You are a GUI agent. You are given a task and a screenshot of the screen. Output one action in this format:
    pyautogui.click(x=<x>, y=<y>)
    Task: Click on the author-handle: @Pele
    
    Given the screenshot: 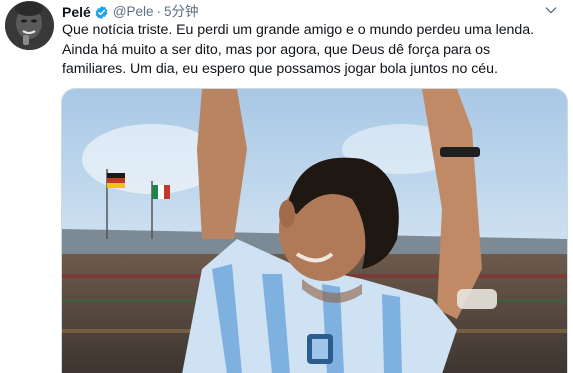 What is the action you would take?
    pyautogui.click(x=133, y=12)
    